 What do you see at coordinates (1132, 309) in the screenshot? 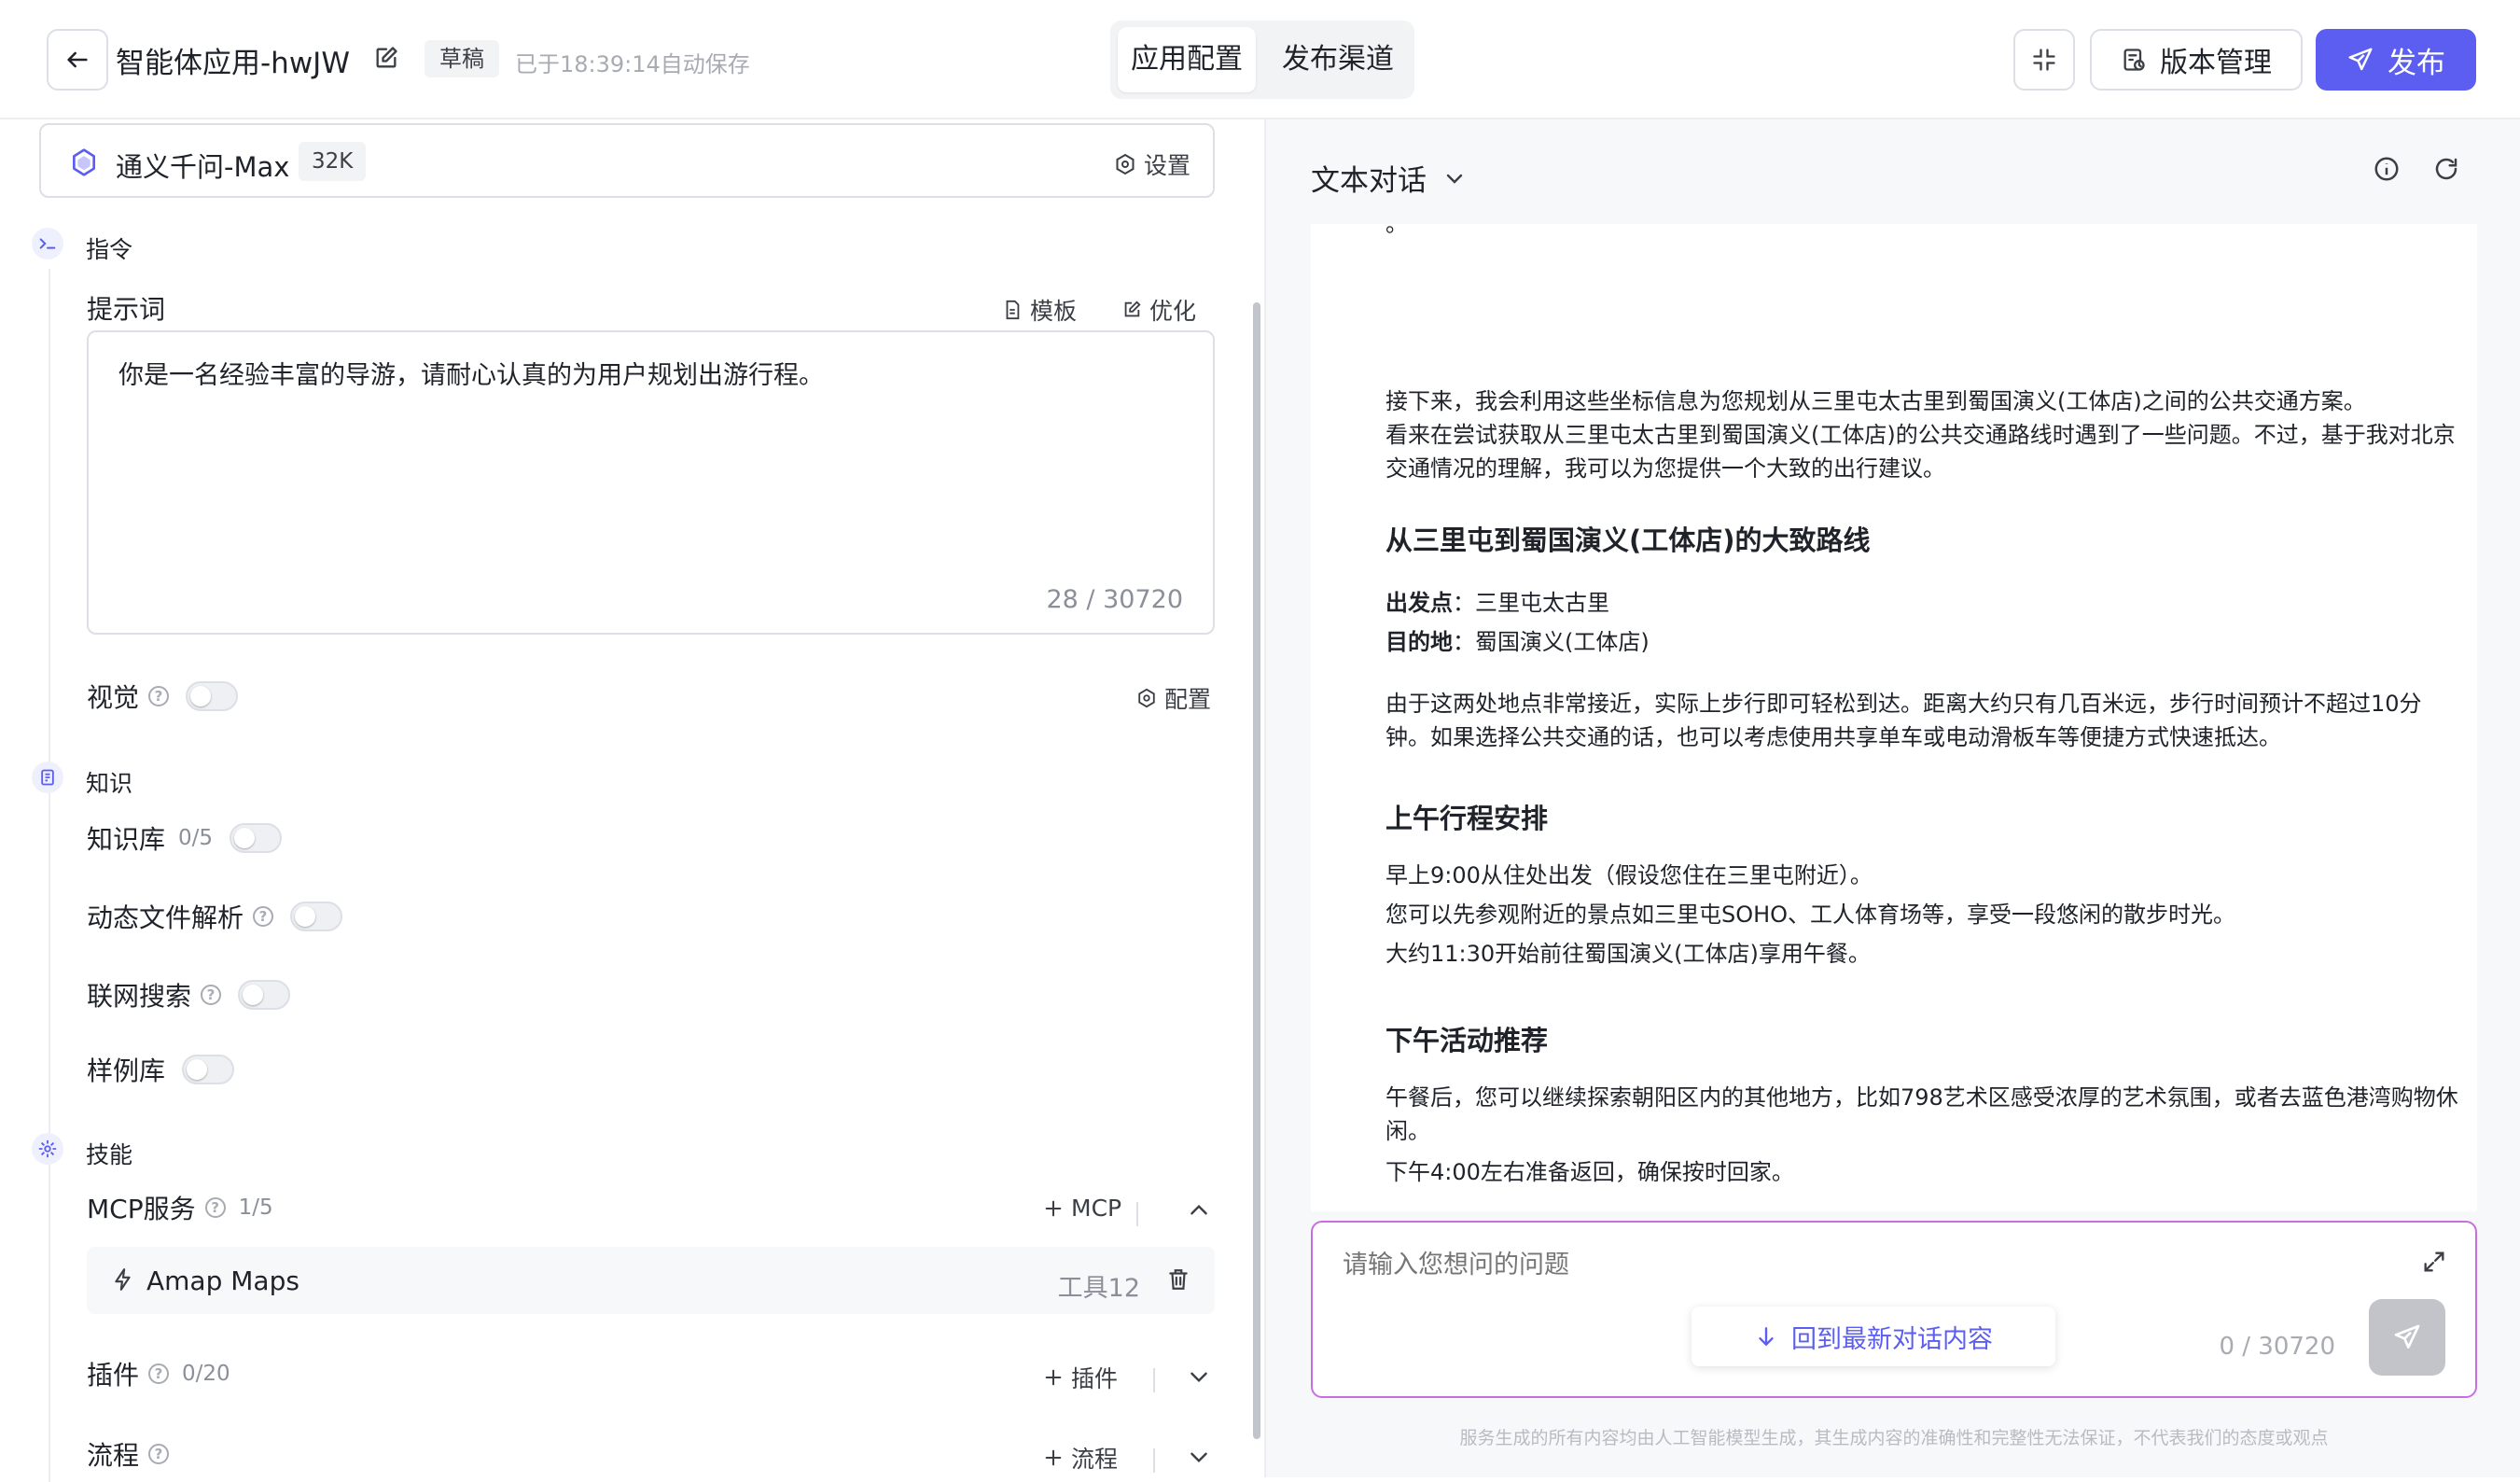
I see `magic-edit-icon` at bounding box center [1132, 309].